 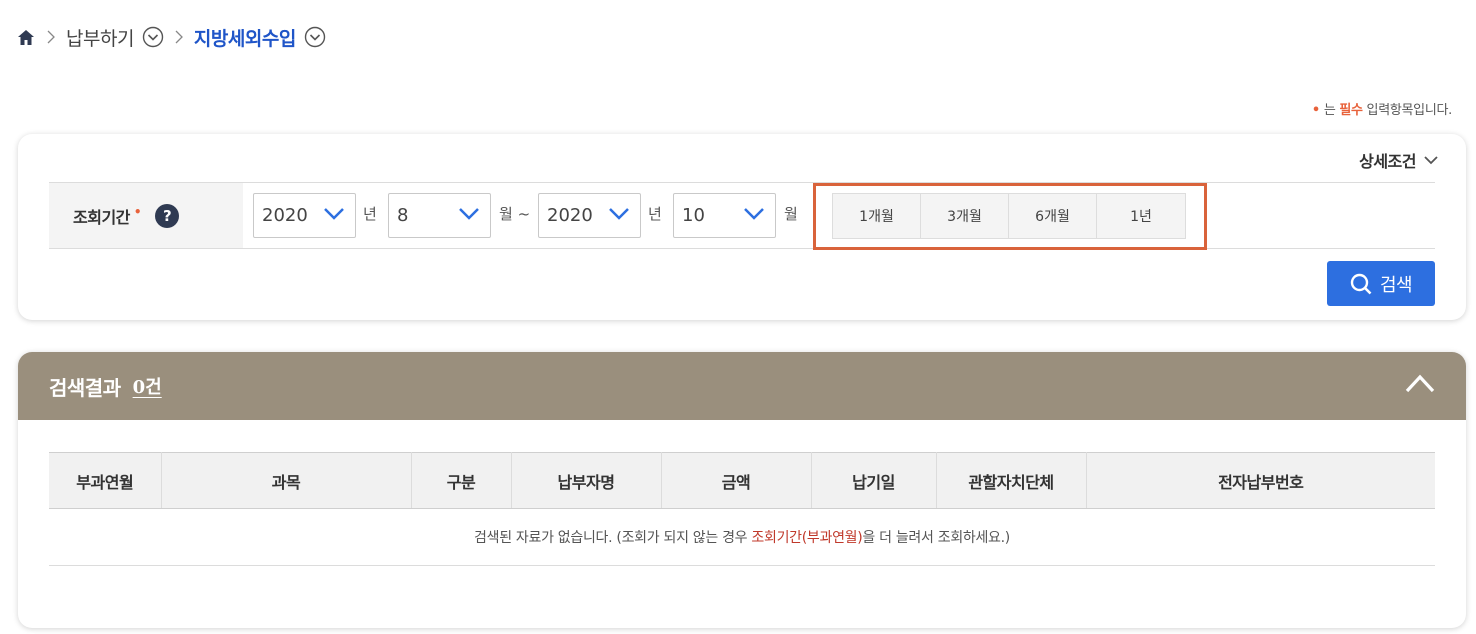 I want to click on empty-message-suffix: 을 더 늘려서 조회하세요.), so click(x=936, y=538).